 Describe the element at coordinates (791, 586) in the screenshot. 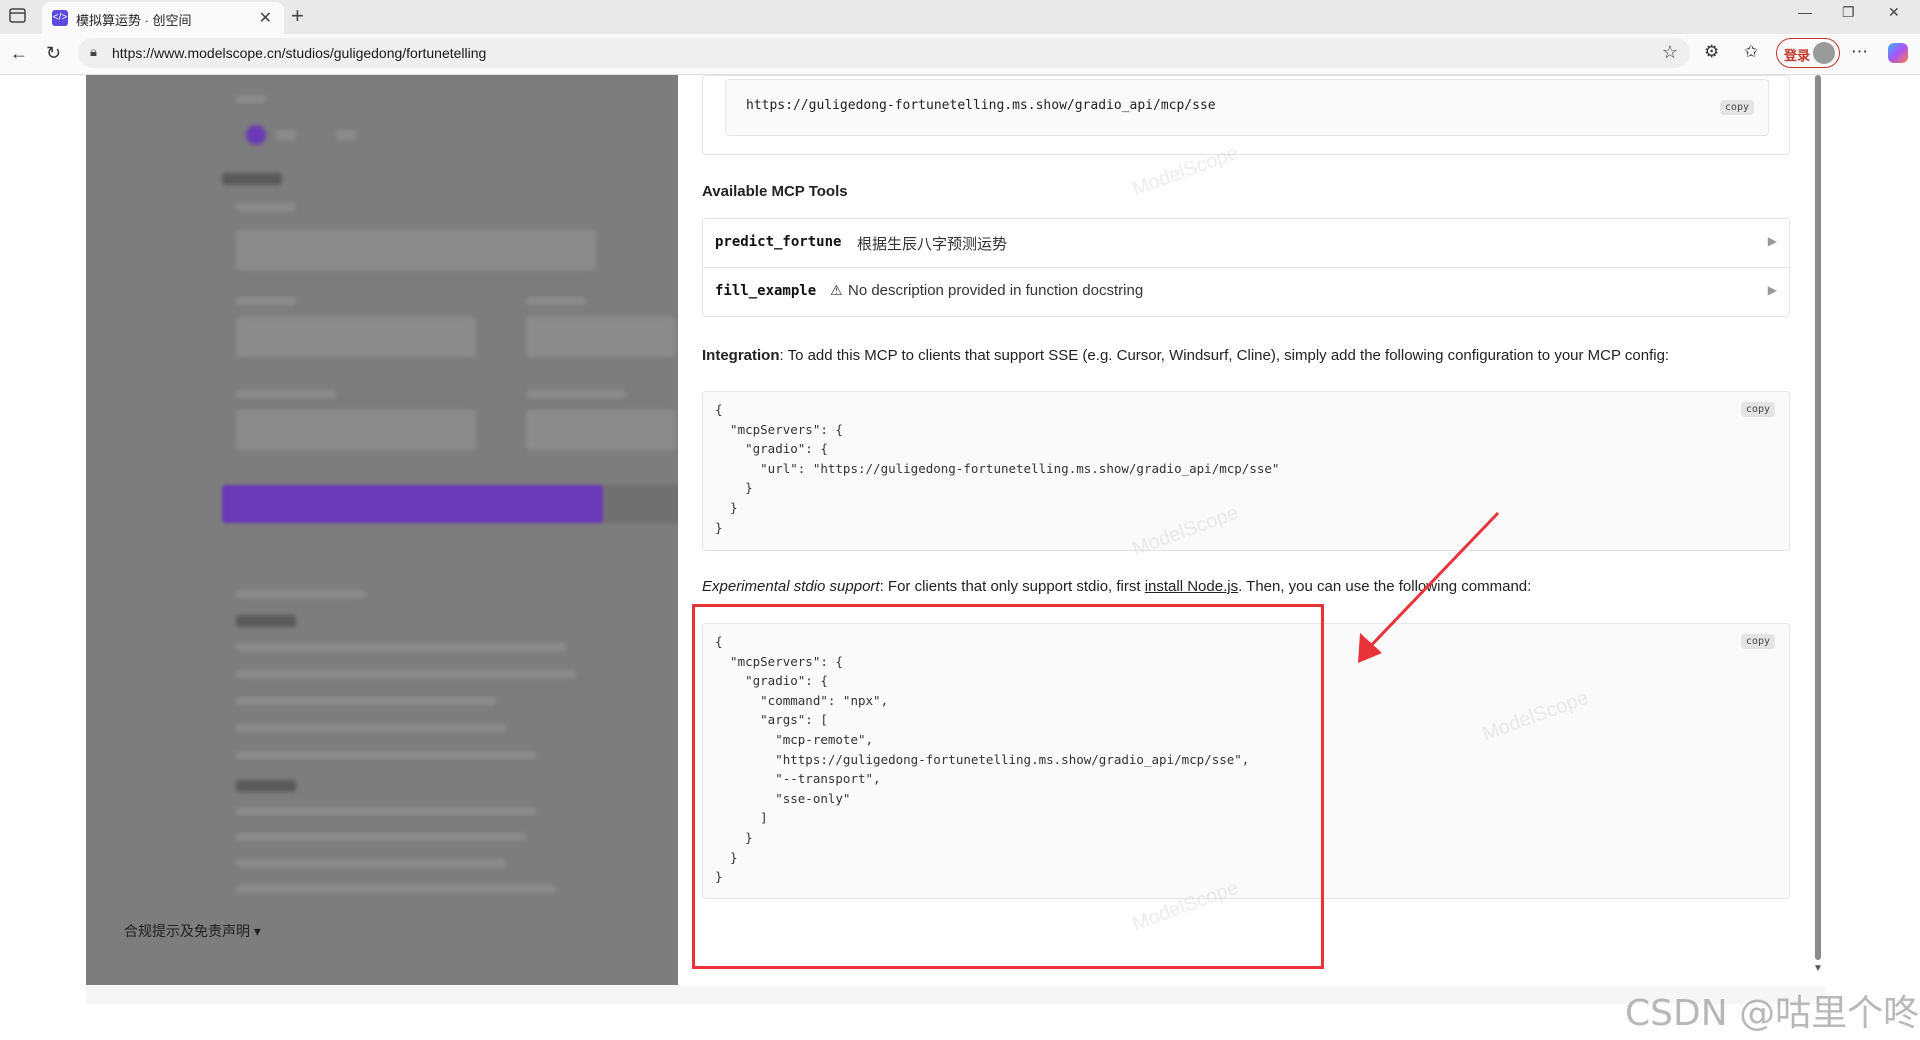

I see `stdio-label: Experimental stdio support` at that location.